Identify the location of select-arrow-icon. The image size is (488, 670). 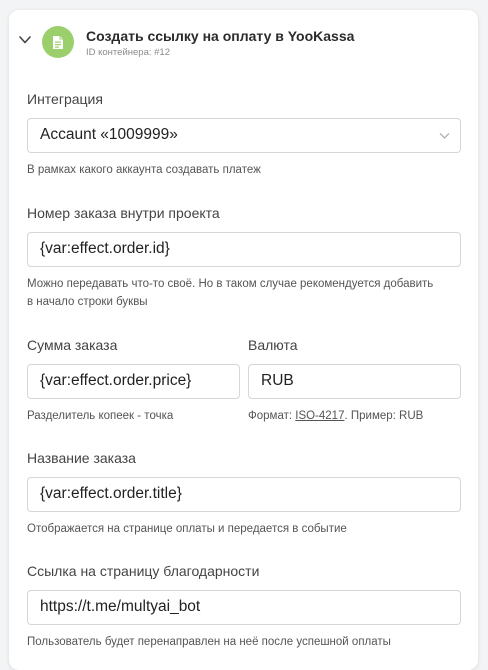
(444, 136).